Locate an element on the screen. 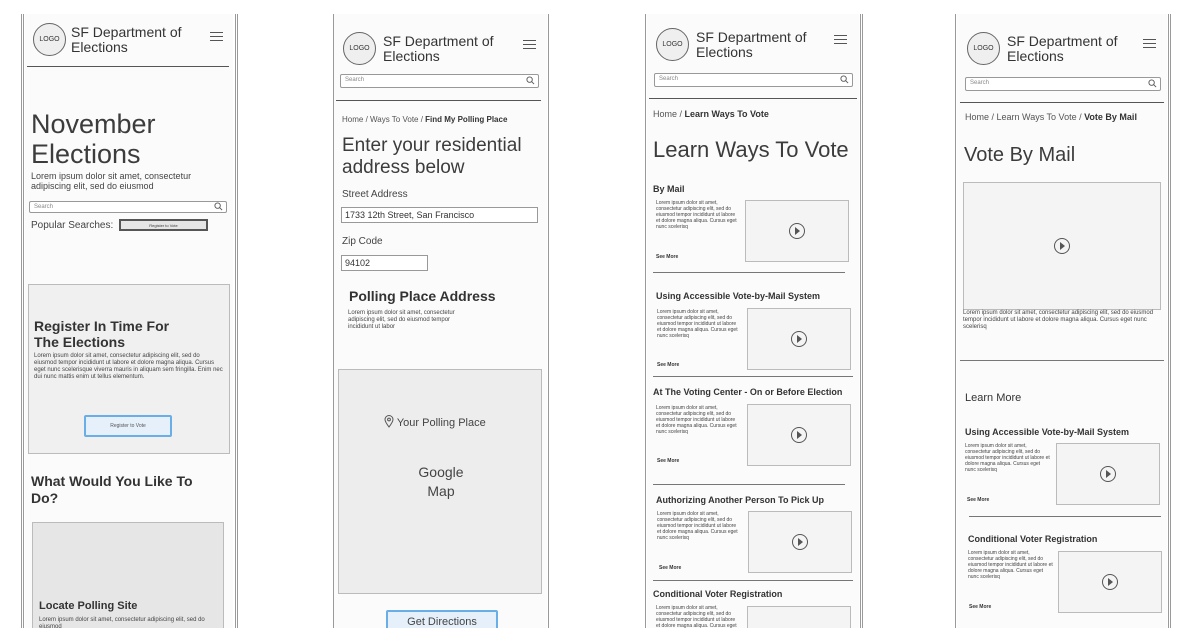 This screenshot has height=642, width=1189. breadcrumb-current: Vote By Mail is located at coordinates (1110, 117).